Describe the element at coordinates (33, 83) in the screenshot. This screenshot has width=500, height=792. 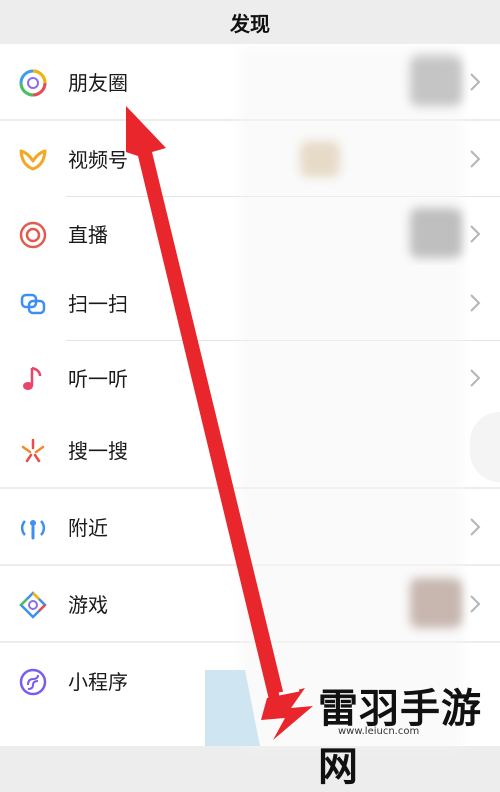
I see `moments-icon` at that location.